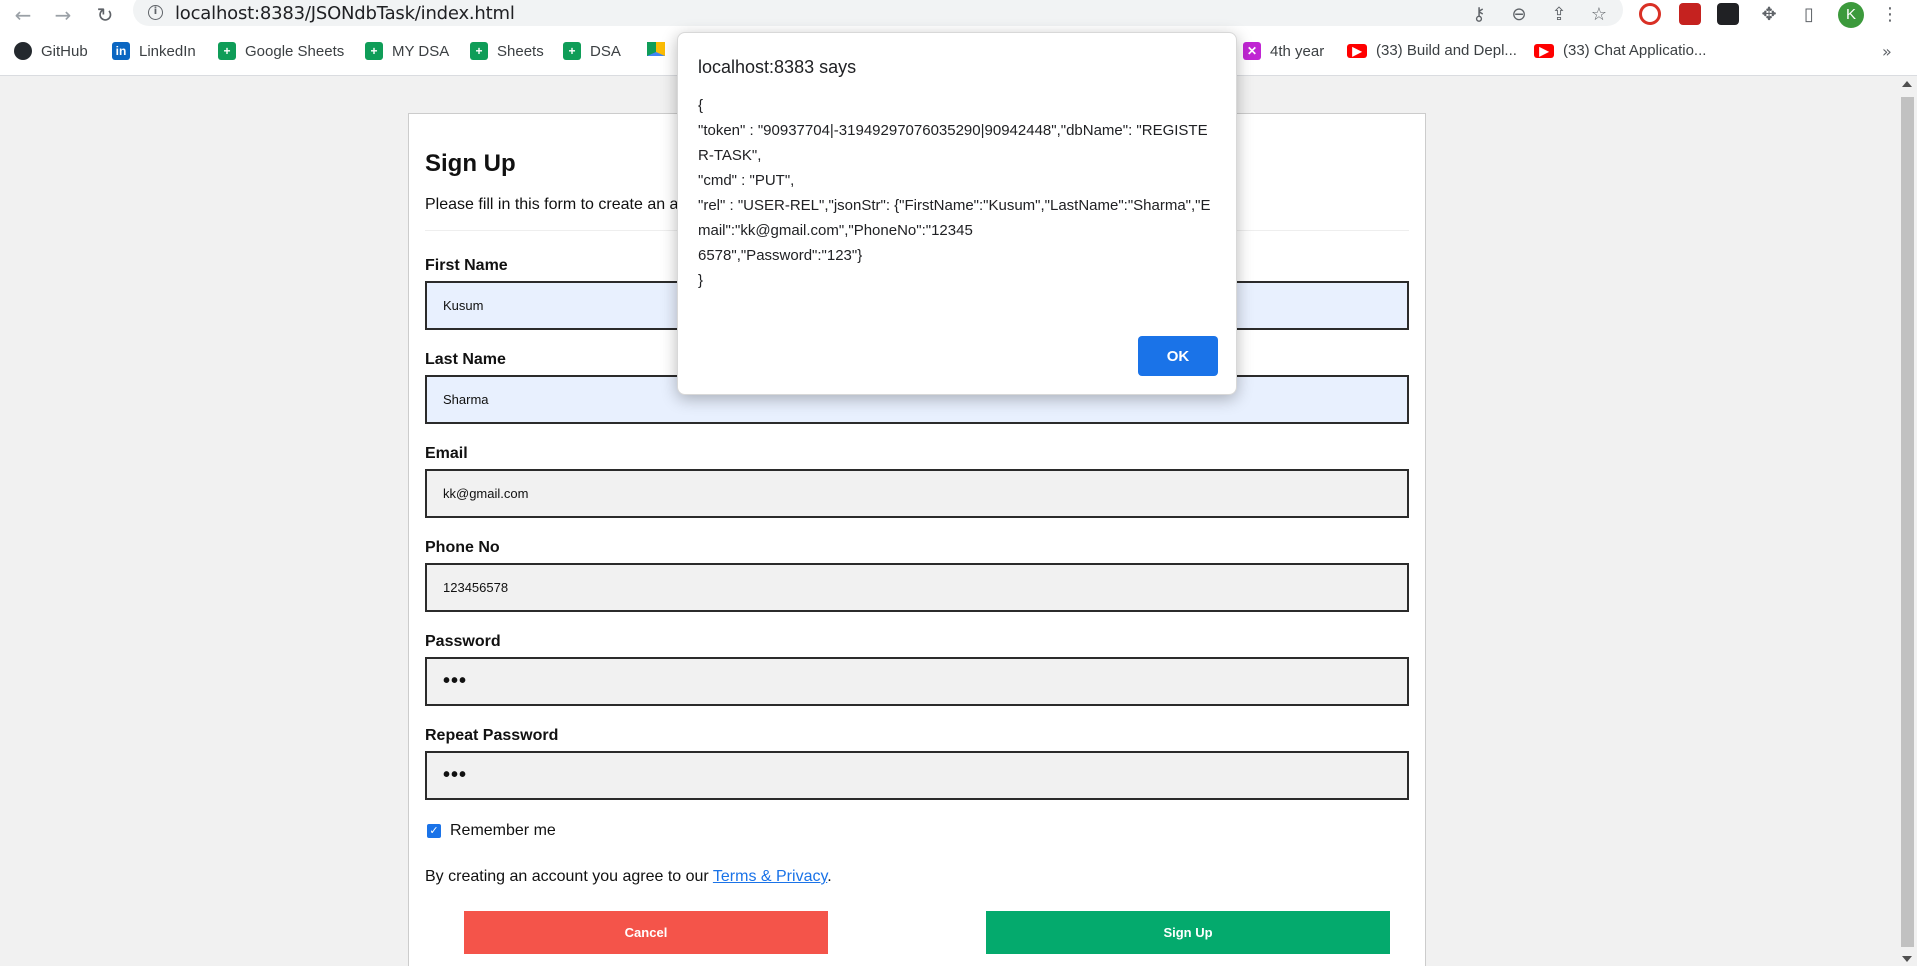 The width and height of the screenshot is (1917, 966). What do you see at coordinates (1559, 14) in the screenshot?
I see `share-icon: ⇪` at bounding box center [1559, 14].